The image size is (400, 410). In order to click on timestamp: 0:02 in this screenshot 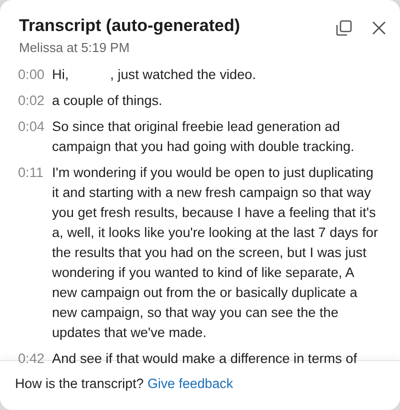, I will do `click(35, 101)`.